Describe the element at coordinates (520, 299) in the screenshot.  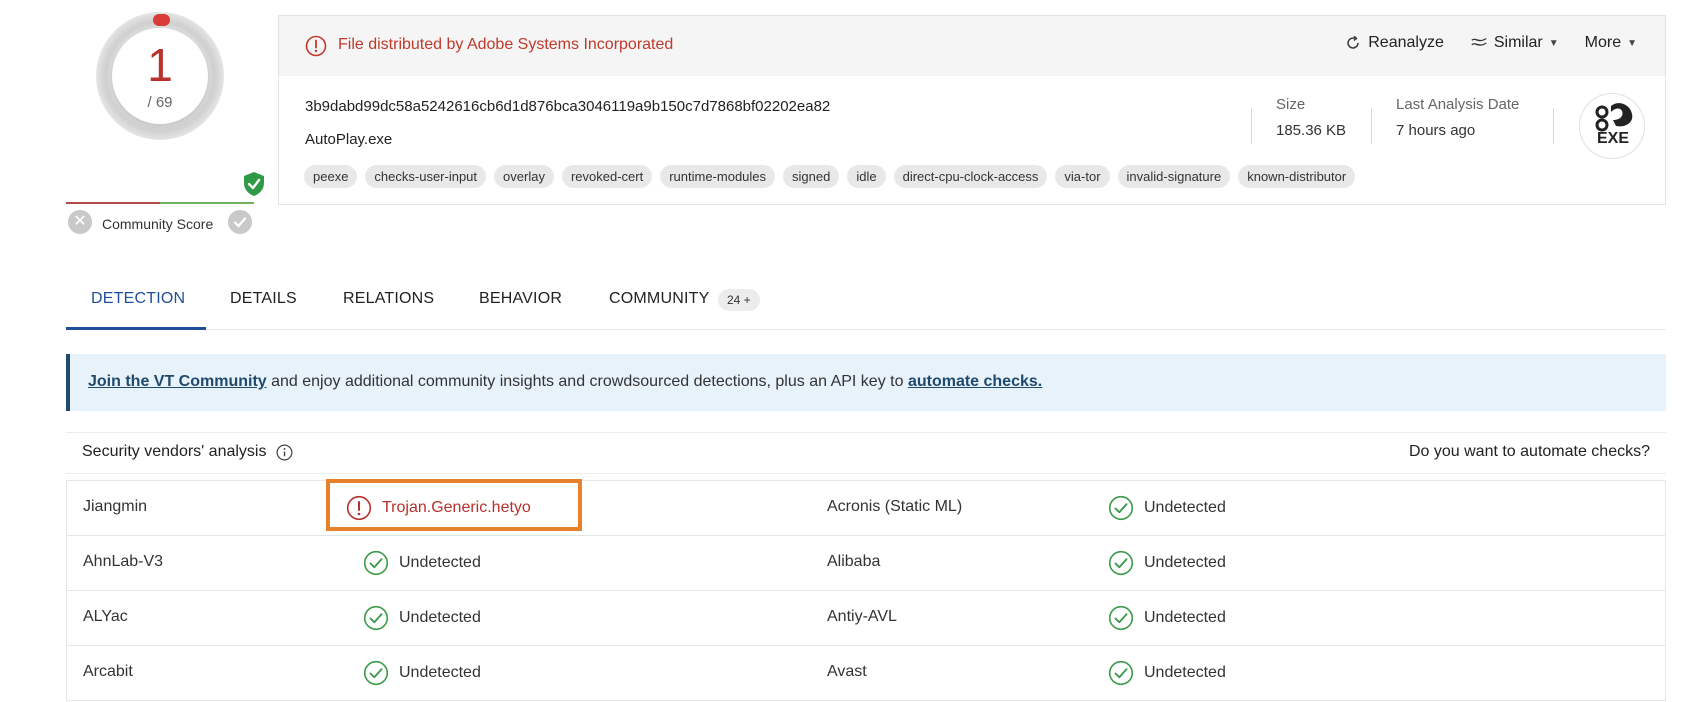
I see `tab-behavior: BEHAVIOR` at that location.